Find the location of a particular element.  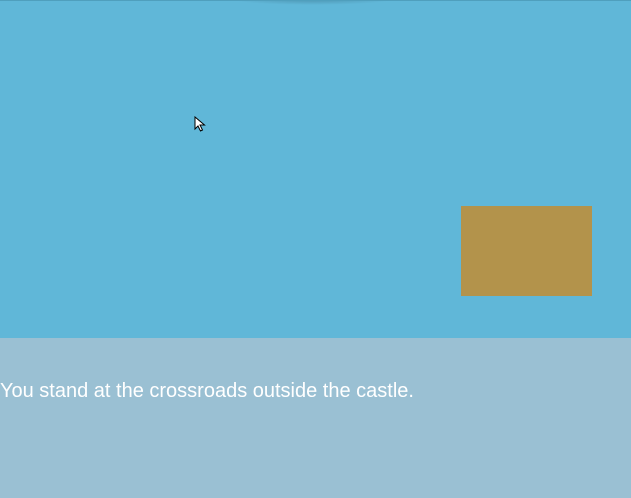

top-edge-shadow is located at coordinates (312, 3).